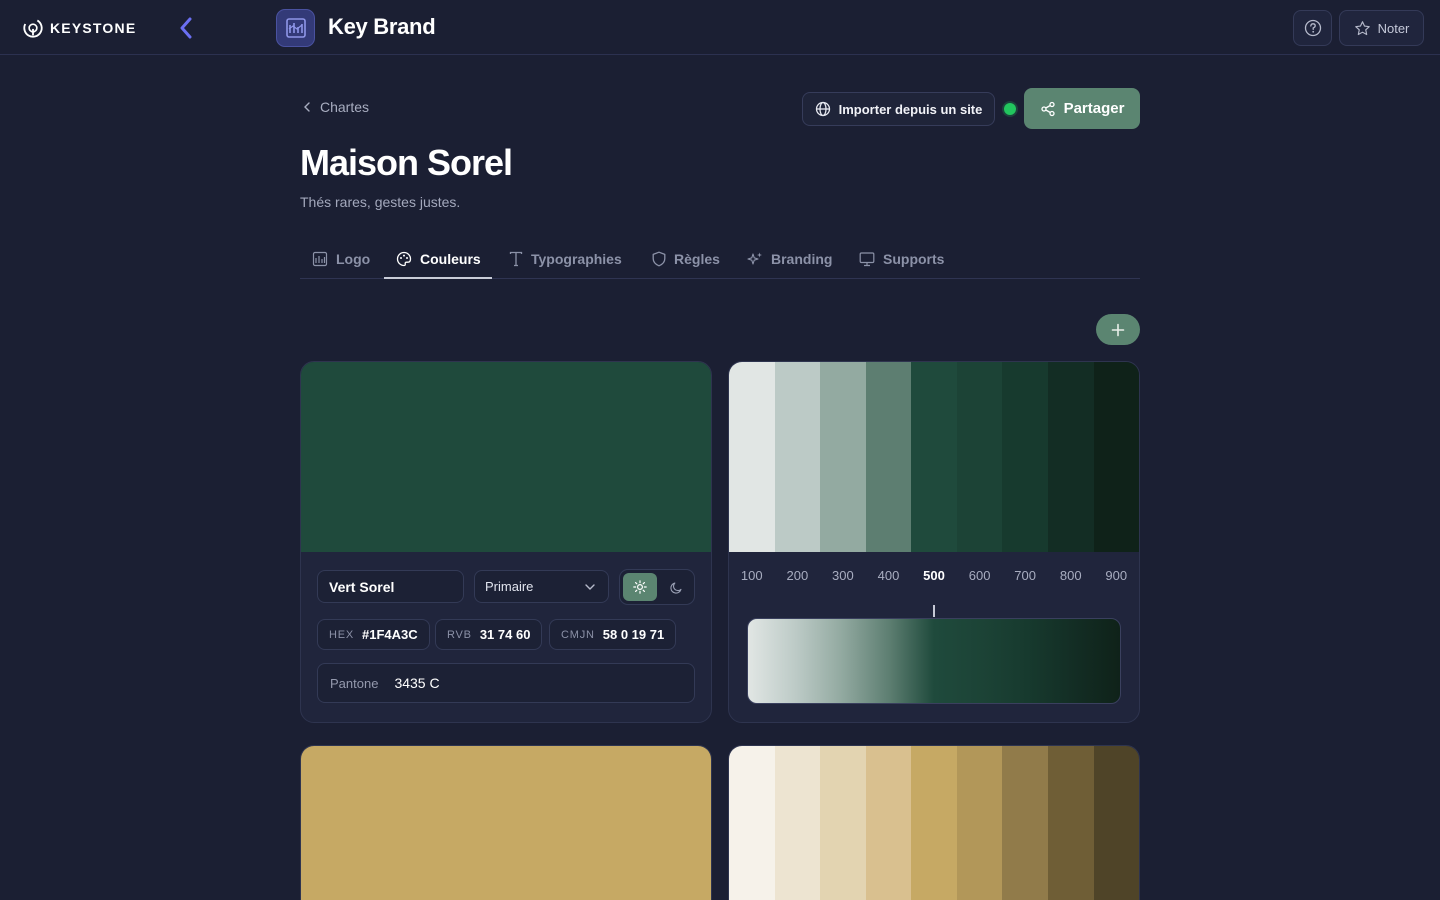  I want to click on dark-mode-button, so click(676, 587).